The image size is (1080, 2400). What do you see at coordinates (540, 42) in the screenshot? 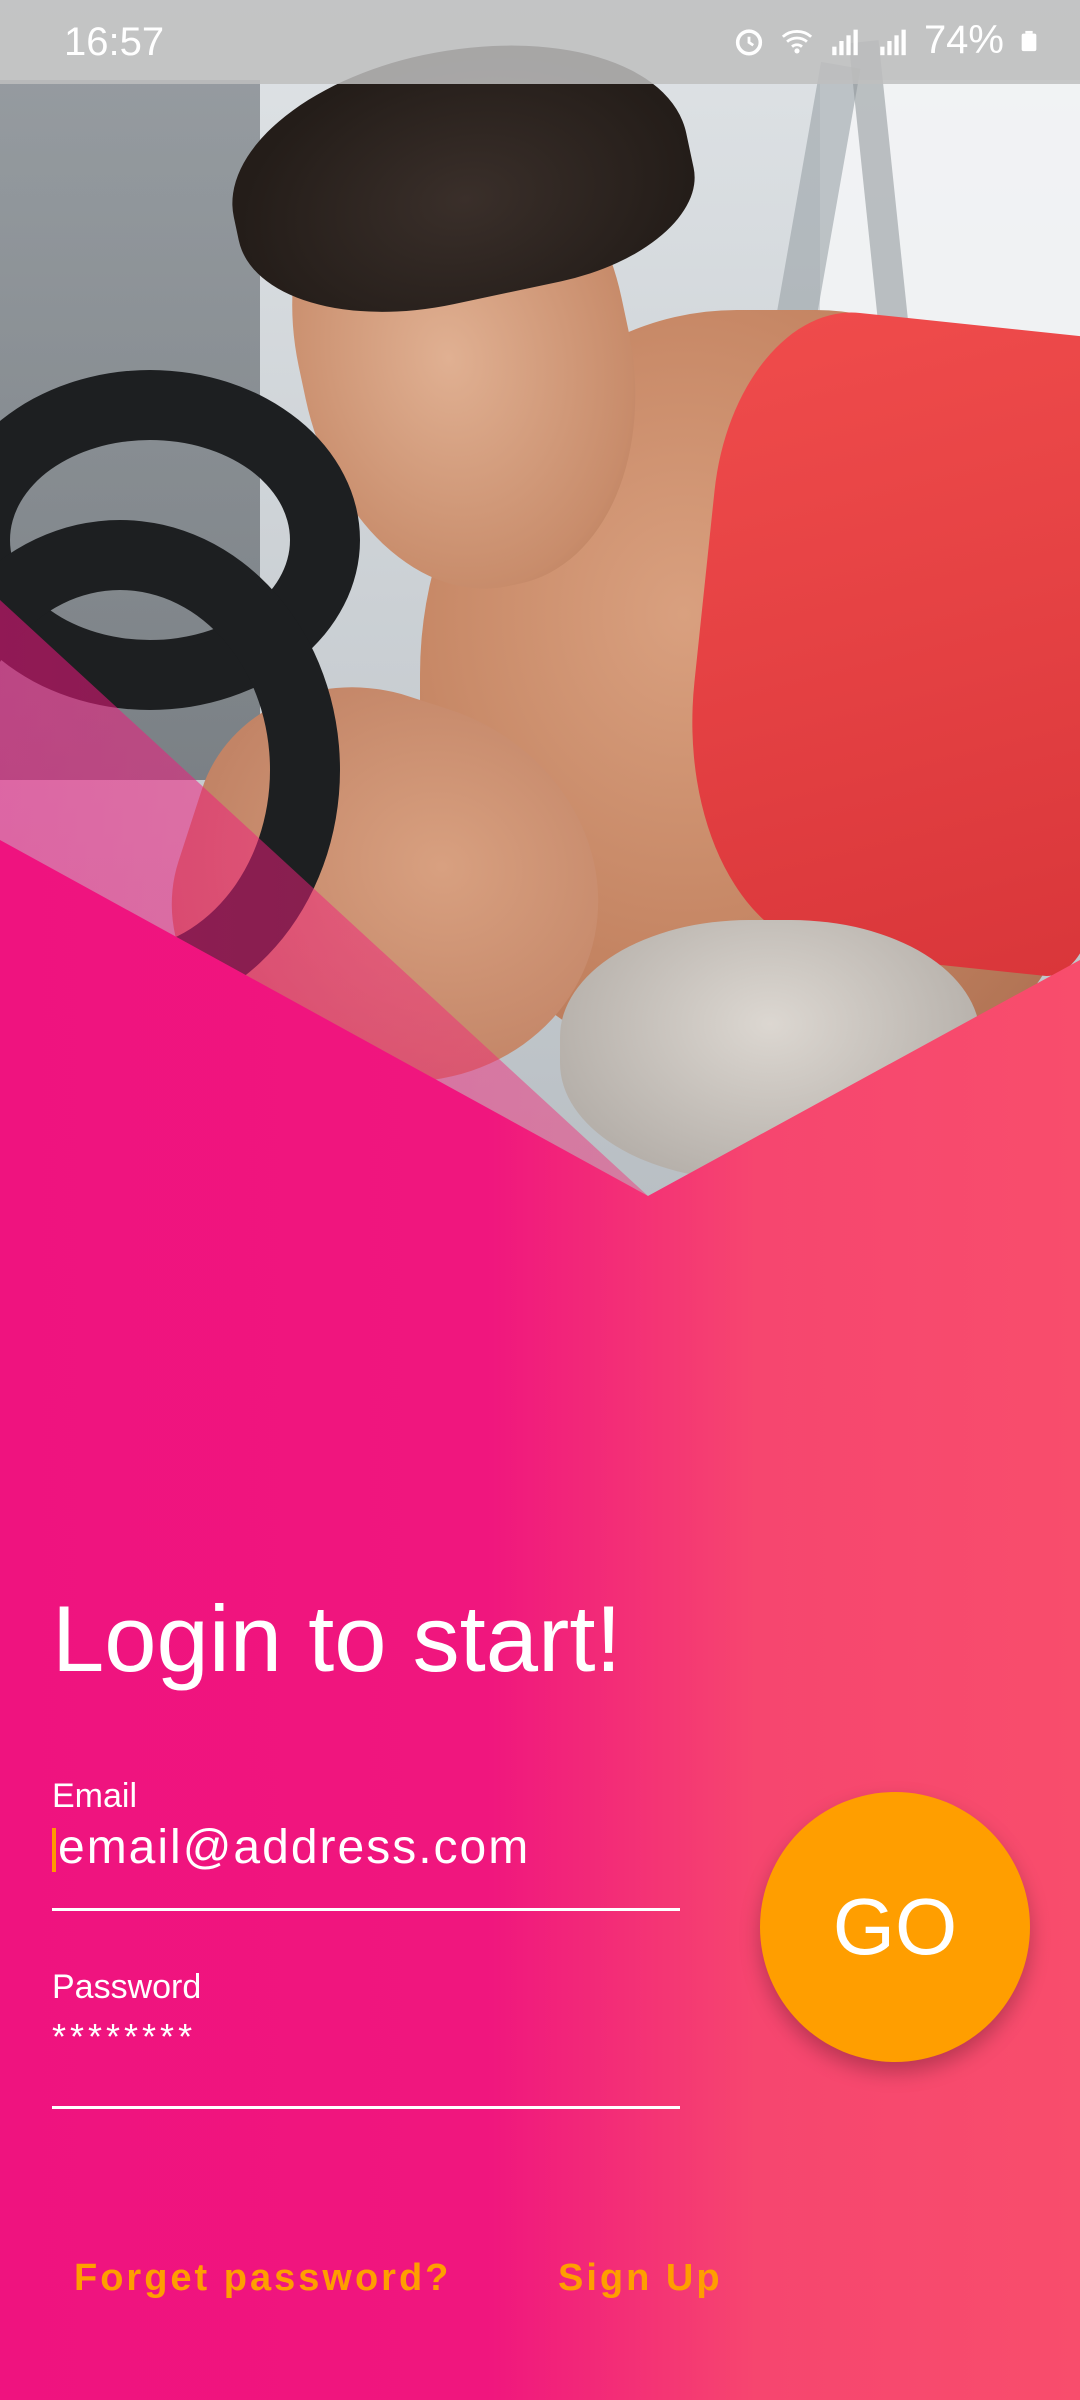
I see `status-bar: 16:57 74%` at bounding box center [540, 42].